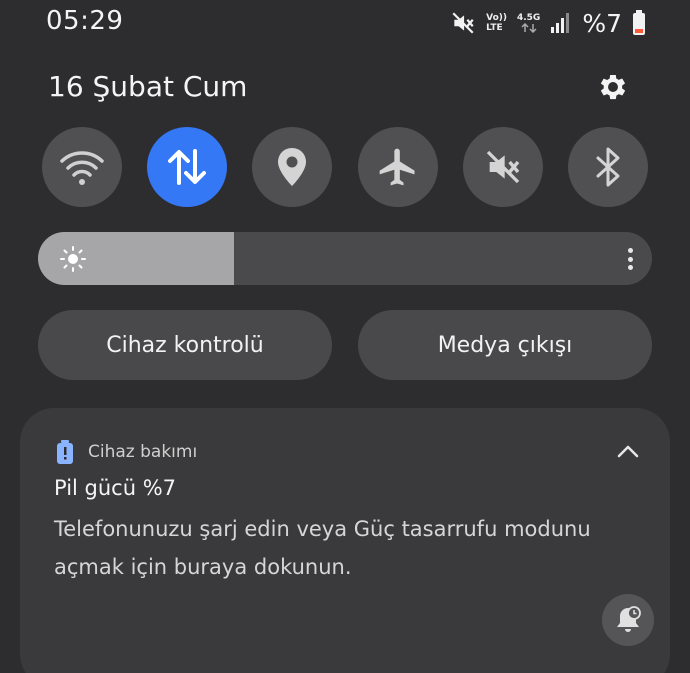 The width and height of the screenshot is (690, 673). Describe the element at coordinates (628, 451) in the screenshot. I see `chevron-up-icon` at that location.